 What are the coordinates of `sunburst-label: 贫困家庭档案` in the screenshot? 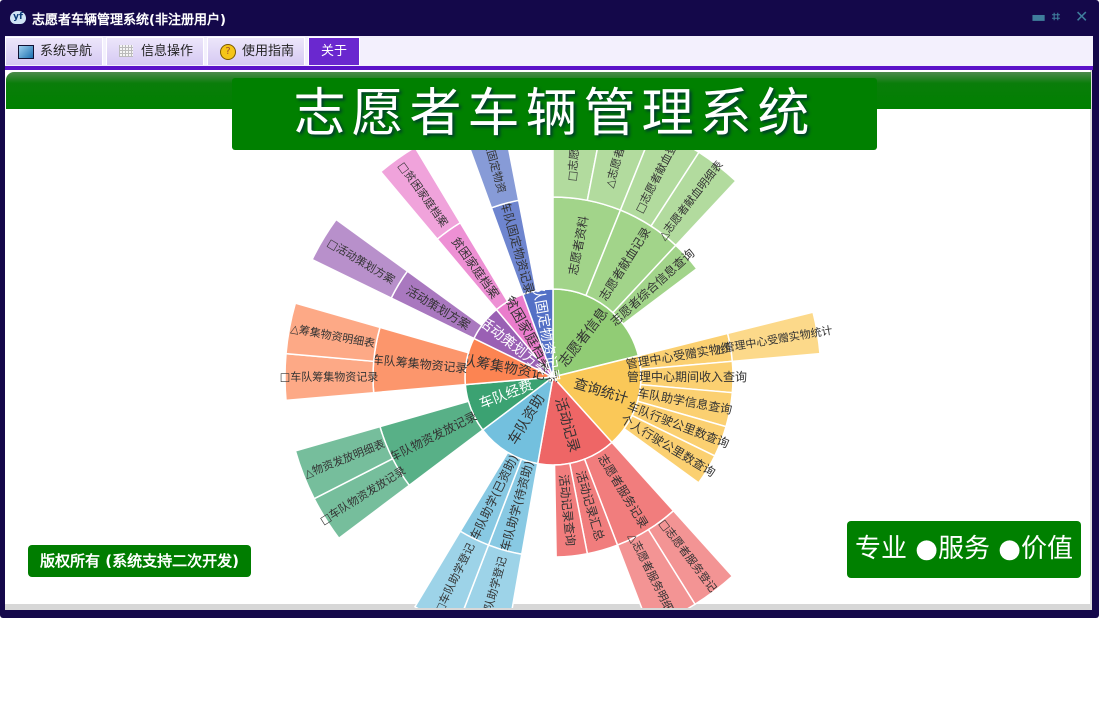 It's located at (476, 267).